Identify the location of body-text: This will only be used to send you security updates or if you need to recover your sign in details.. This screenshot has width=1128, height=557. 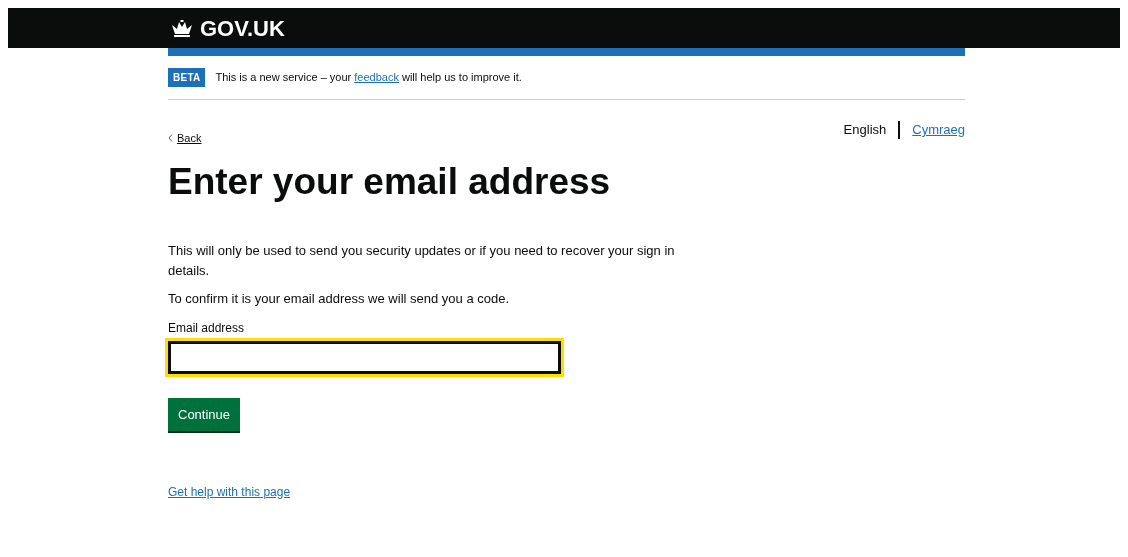
(422, 260).